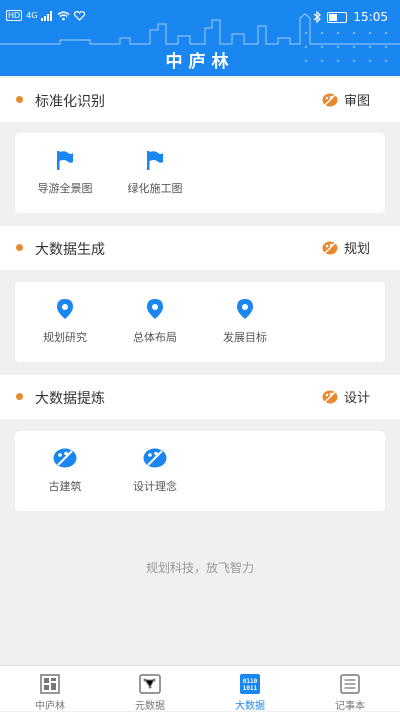  What do you see at coordinates (155, 486) in the screenshot?
I see `item-label: 设计理念` at bounding box center [155, 486].